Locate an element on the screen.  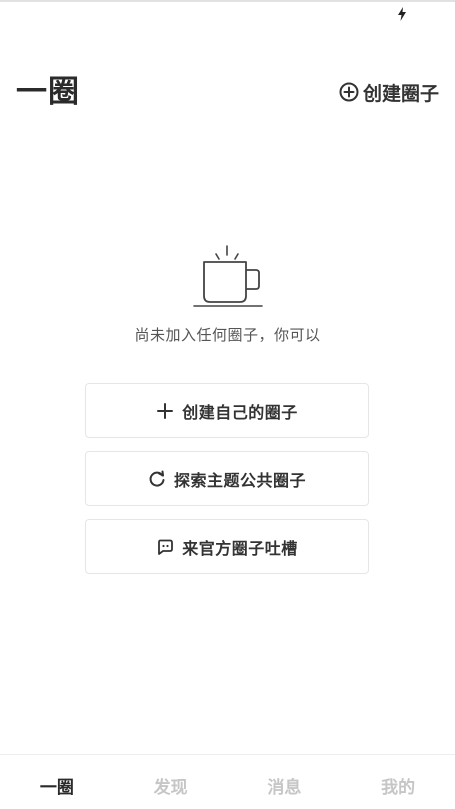
create-own-circle-button: 创建自己的圈子 is located at coordinates (227, 410).